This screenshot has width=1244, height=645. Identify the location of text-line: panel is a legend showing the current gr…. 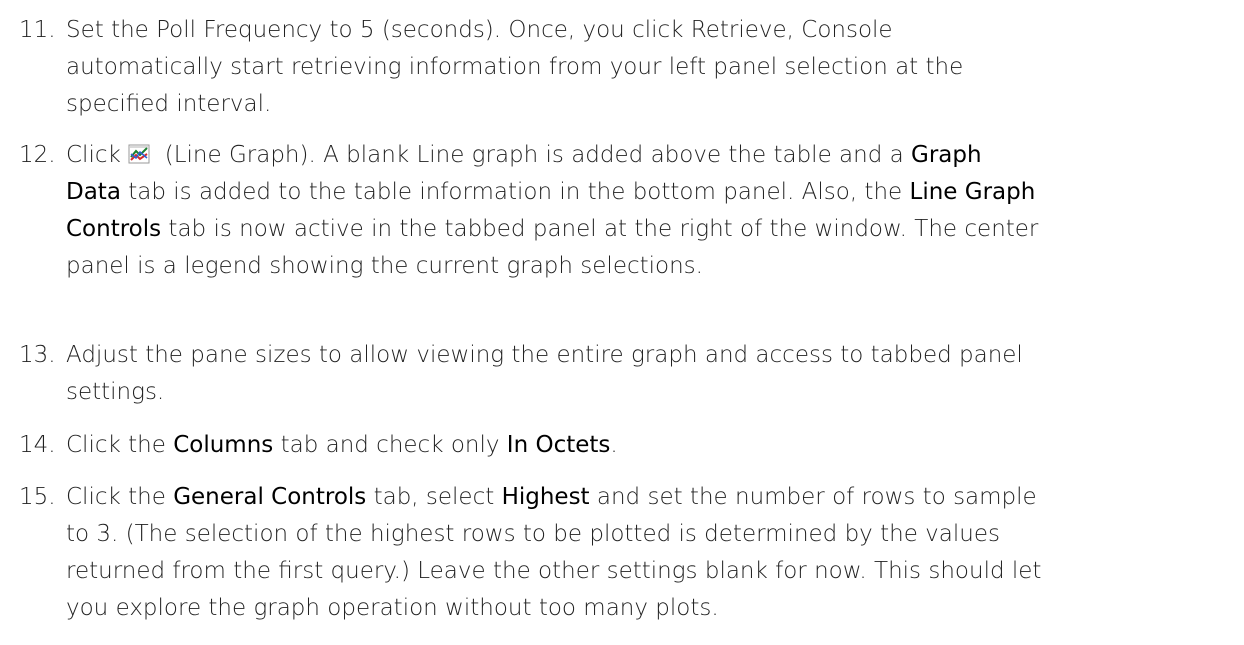
(384, 266).